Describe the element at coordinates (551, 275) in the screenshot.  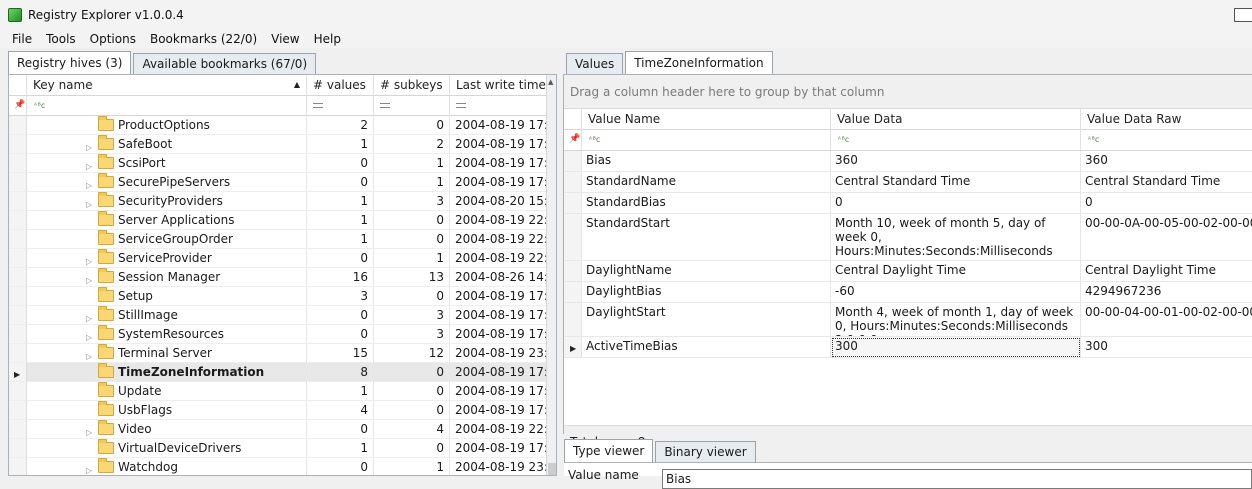
I see `vertical-scrollbar: ▲` at that location.